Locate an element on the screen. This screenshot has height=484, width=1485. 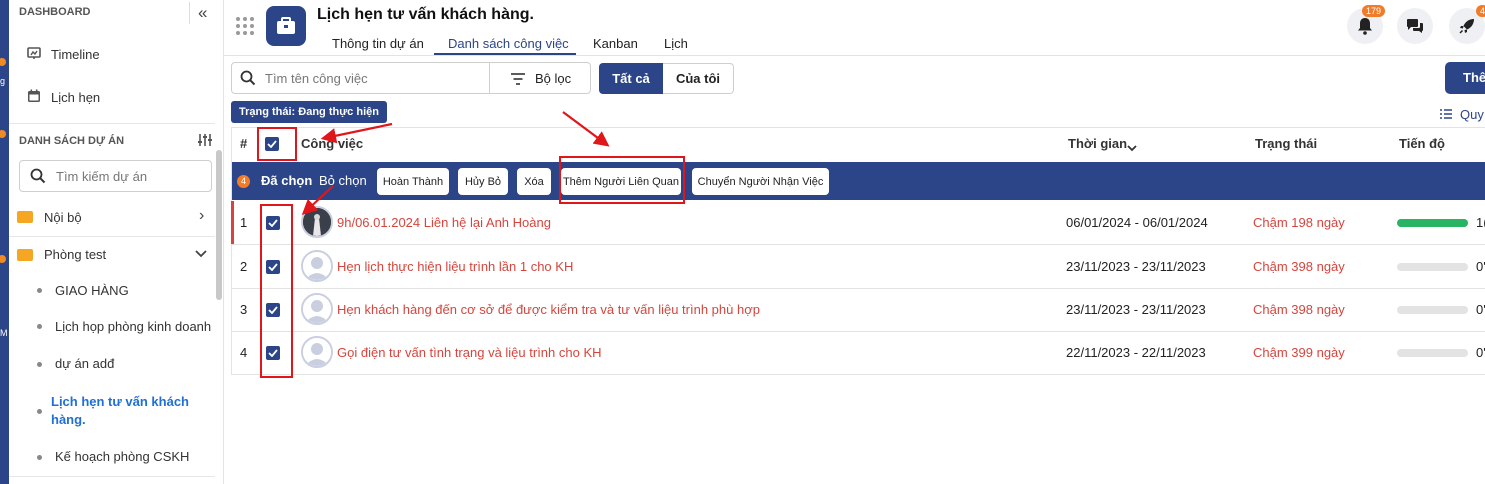
dashboard-heading: DASHBOARD is located at coordinates (55, 12).